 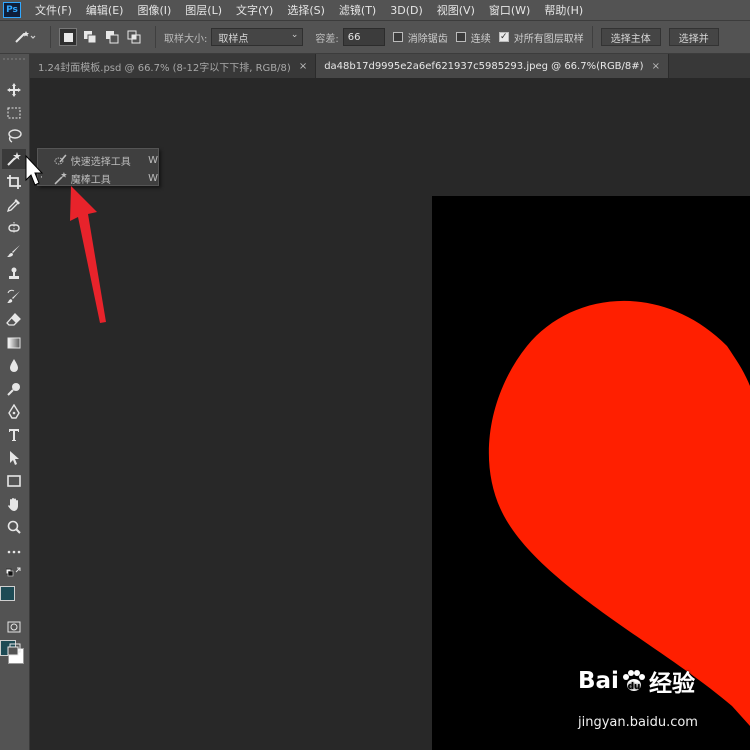 What do you see at coordinates (257, 37) in the screenshot?
I see `sample-size-select: 取样点 ⌄` at bounding box center [257, 37].